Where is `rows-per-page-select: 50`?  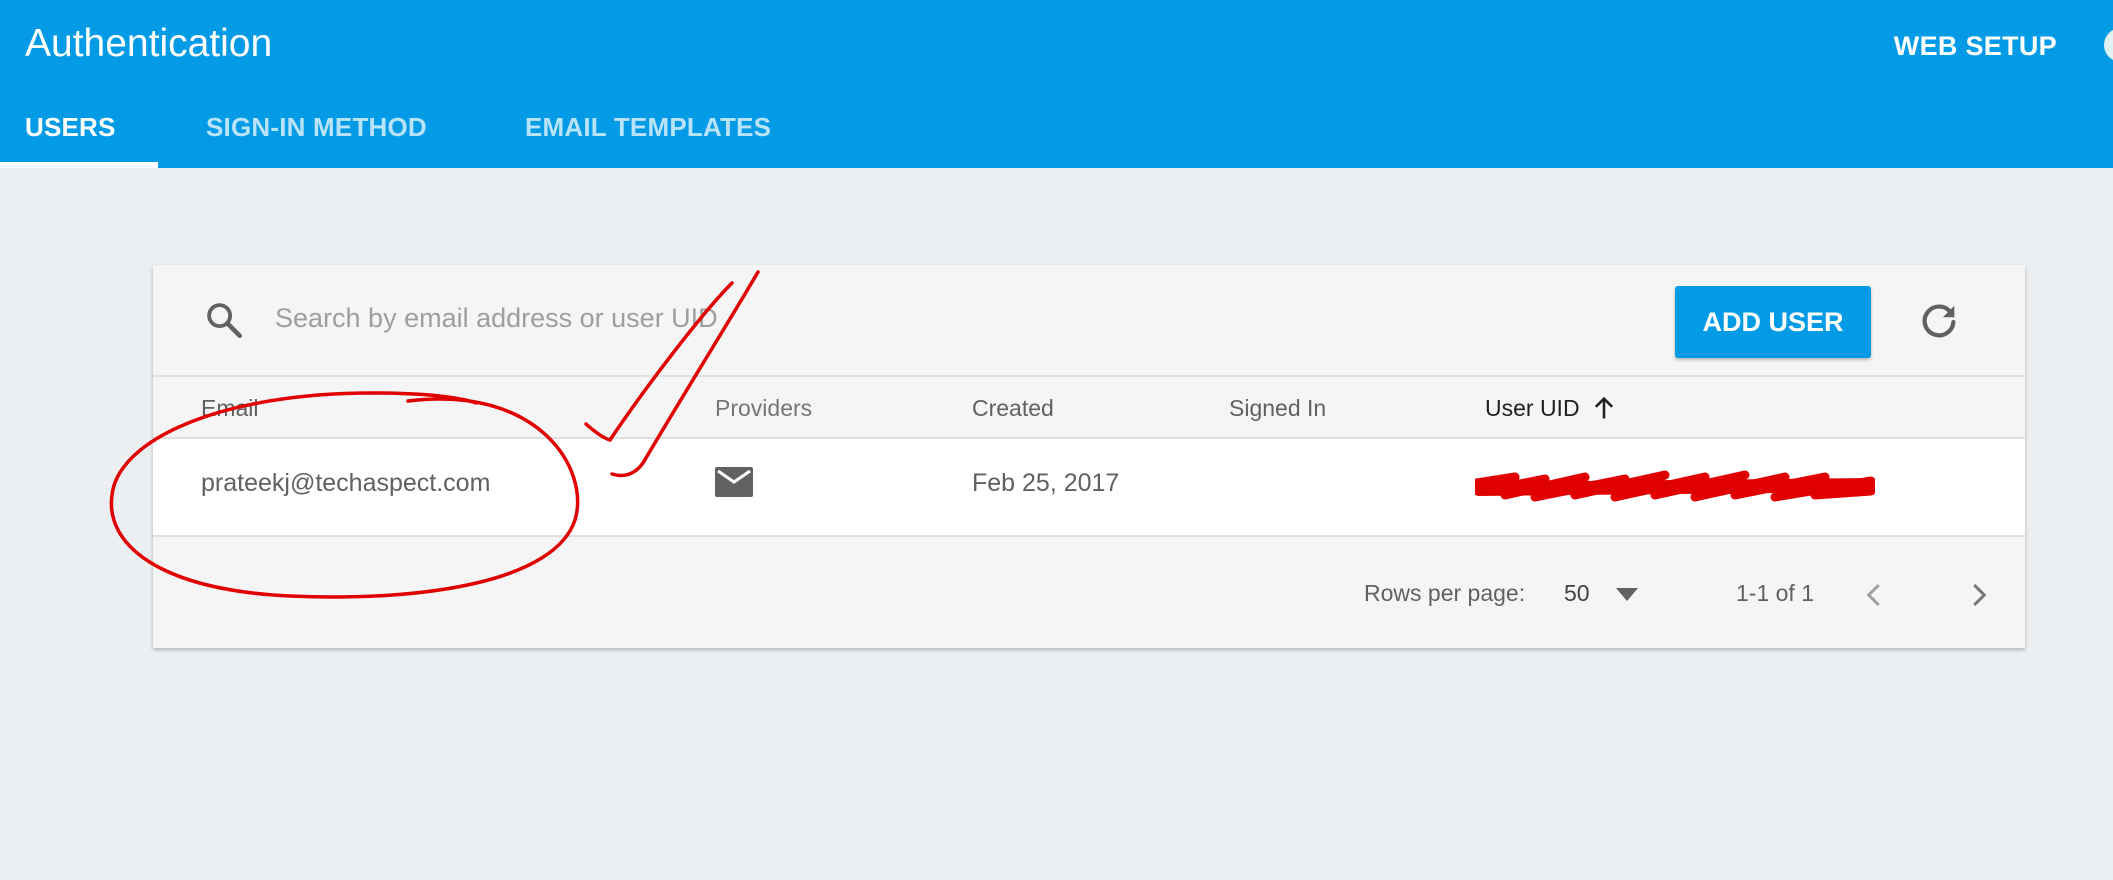 rows-per-page-select: 50 is located at coordinates (1577, 593).